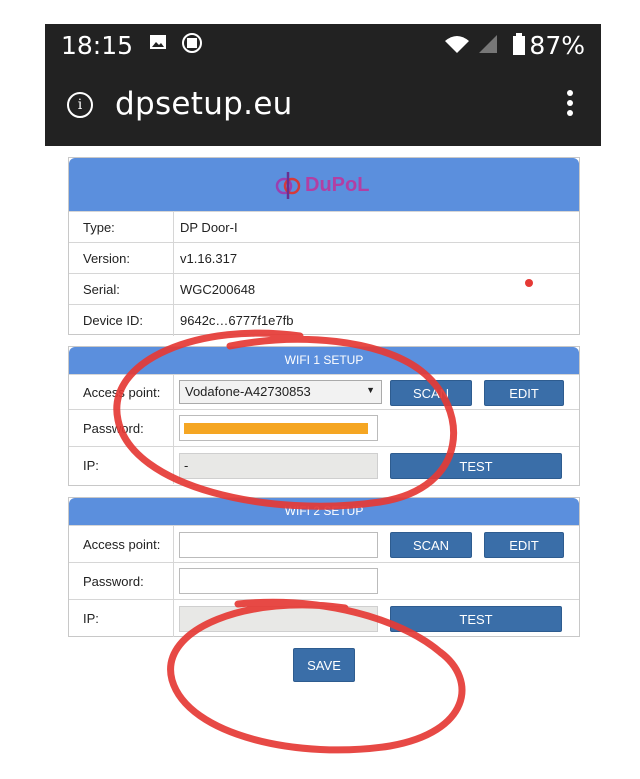  I want to click on save-button: SAVE, so click(324, 665).